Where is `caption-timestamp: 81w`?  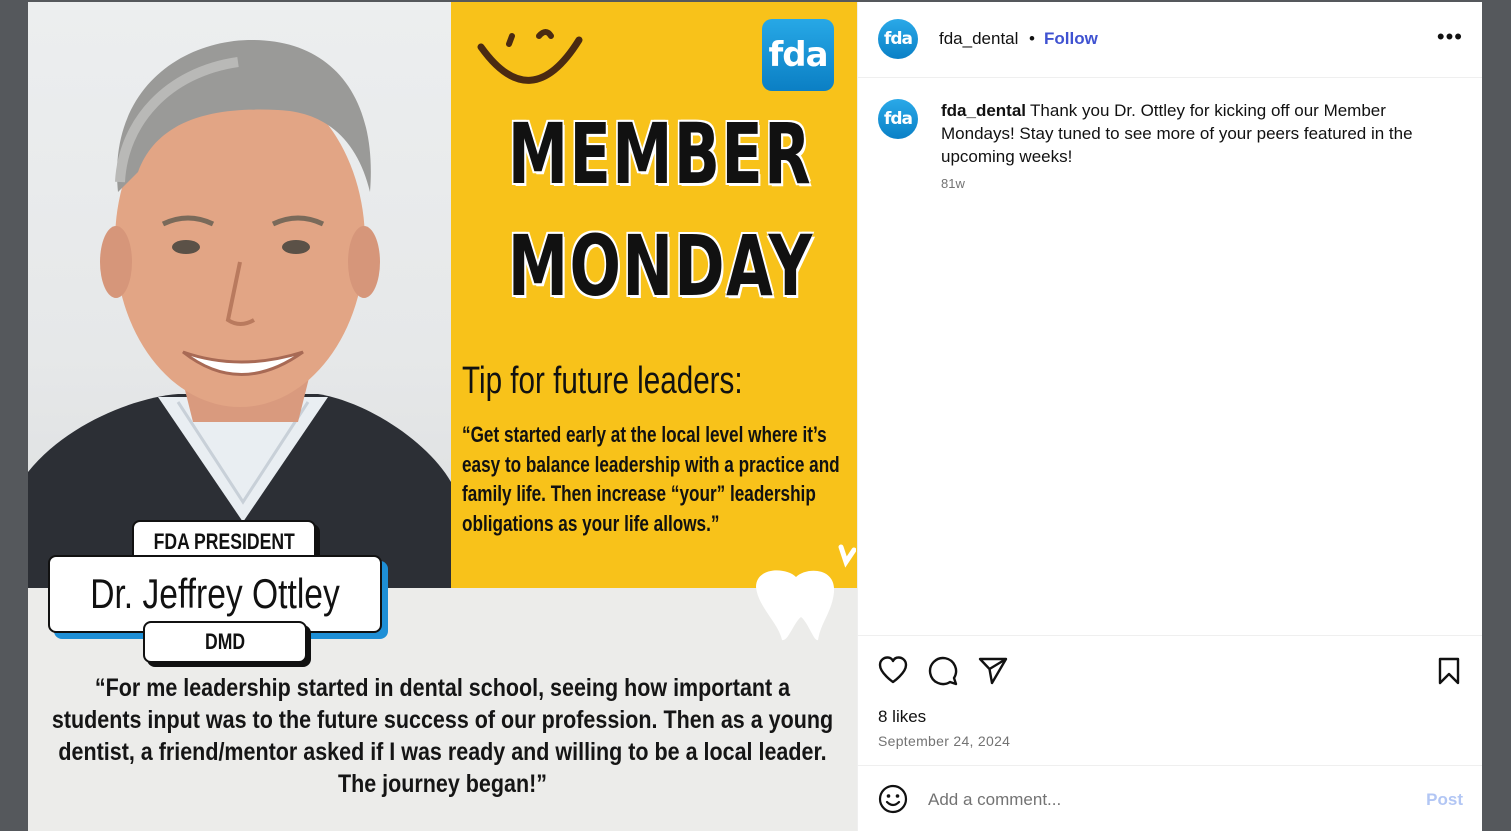 caption-timestamp: 81w is located at coordinates (953, 183).